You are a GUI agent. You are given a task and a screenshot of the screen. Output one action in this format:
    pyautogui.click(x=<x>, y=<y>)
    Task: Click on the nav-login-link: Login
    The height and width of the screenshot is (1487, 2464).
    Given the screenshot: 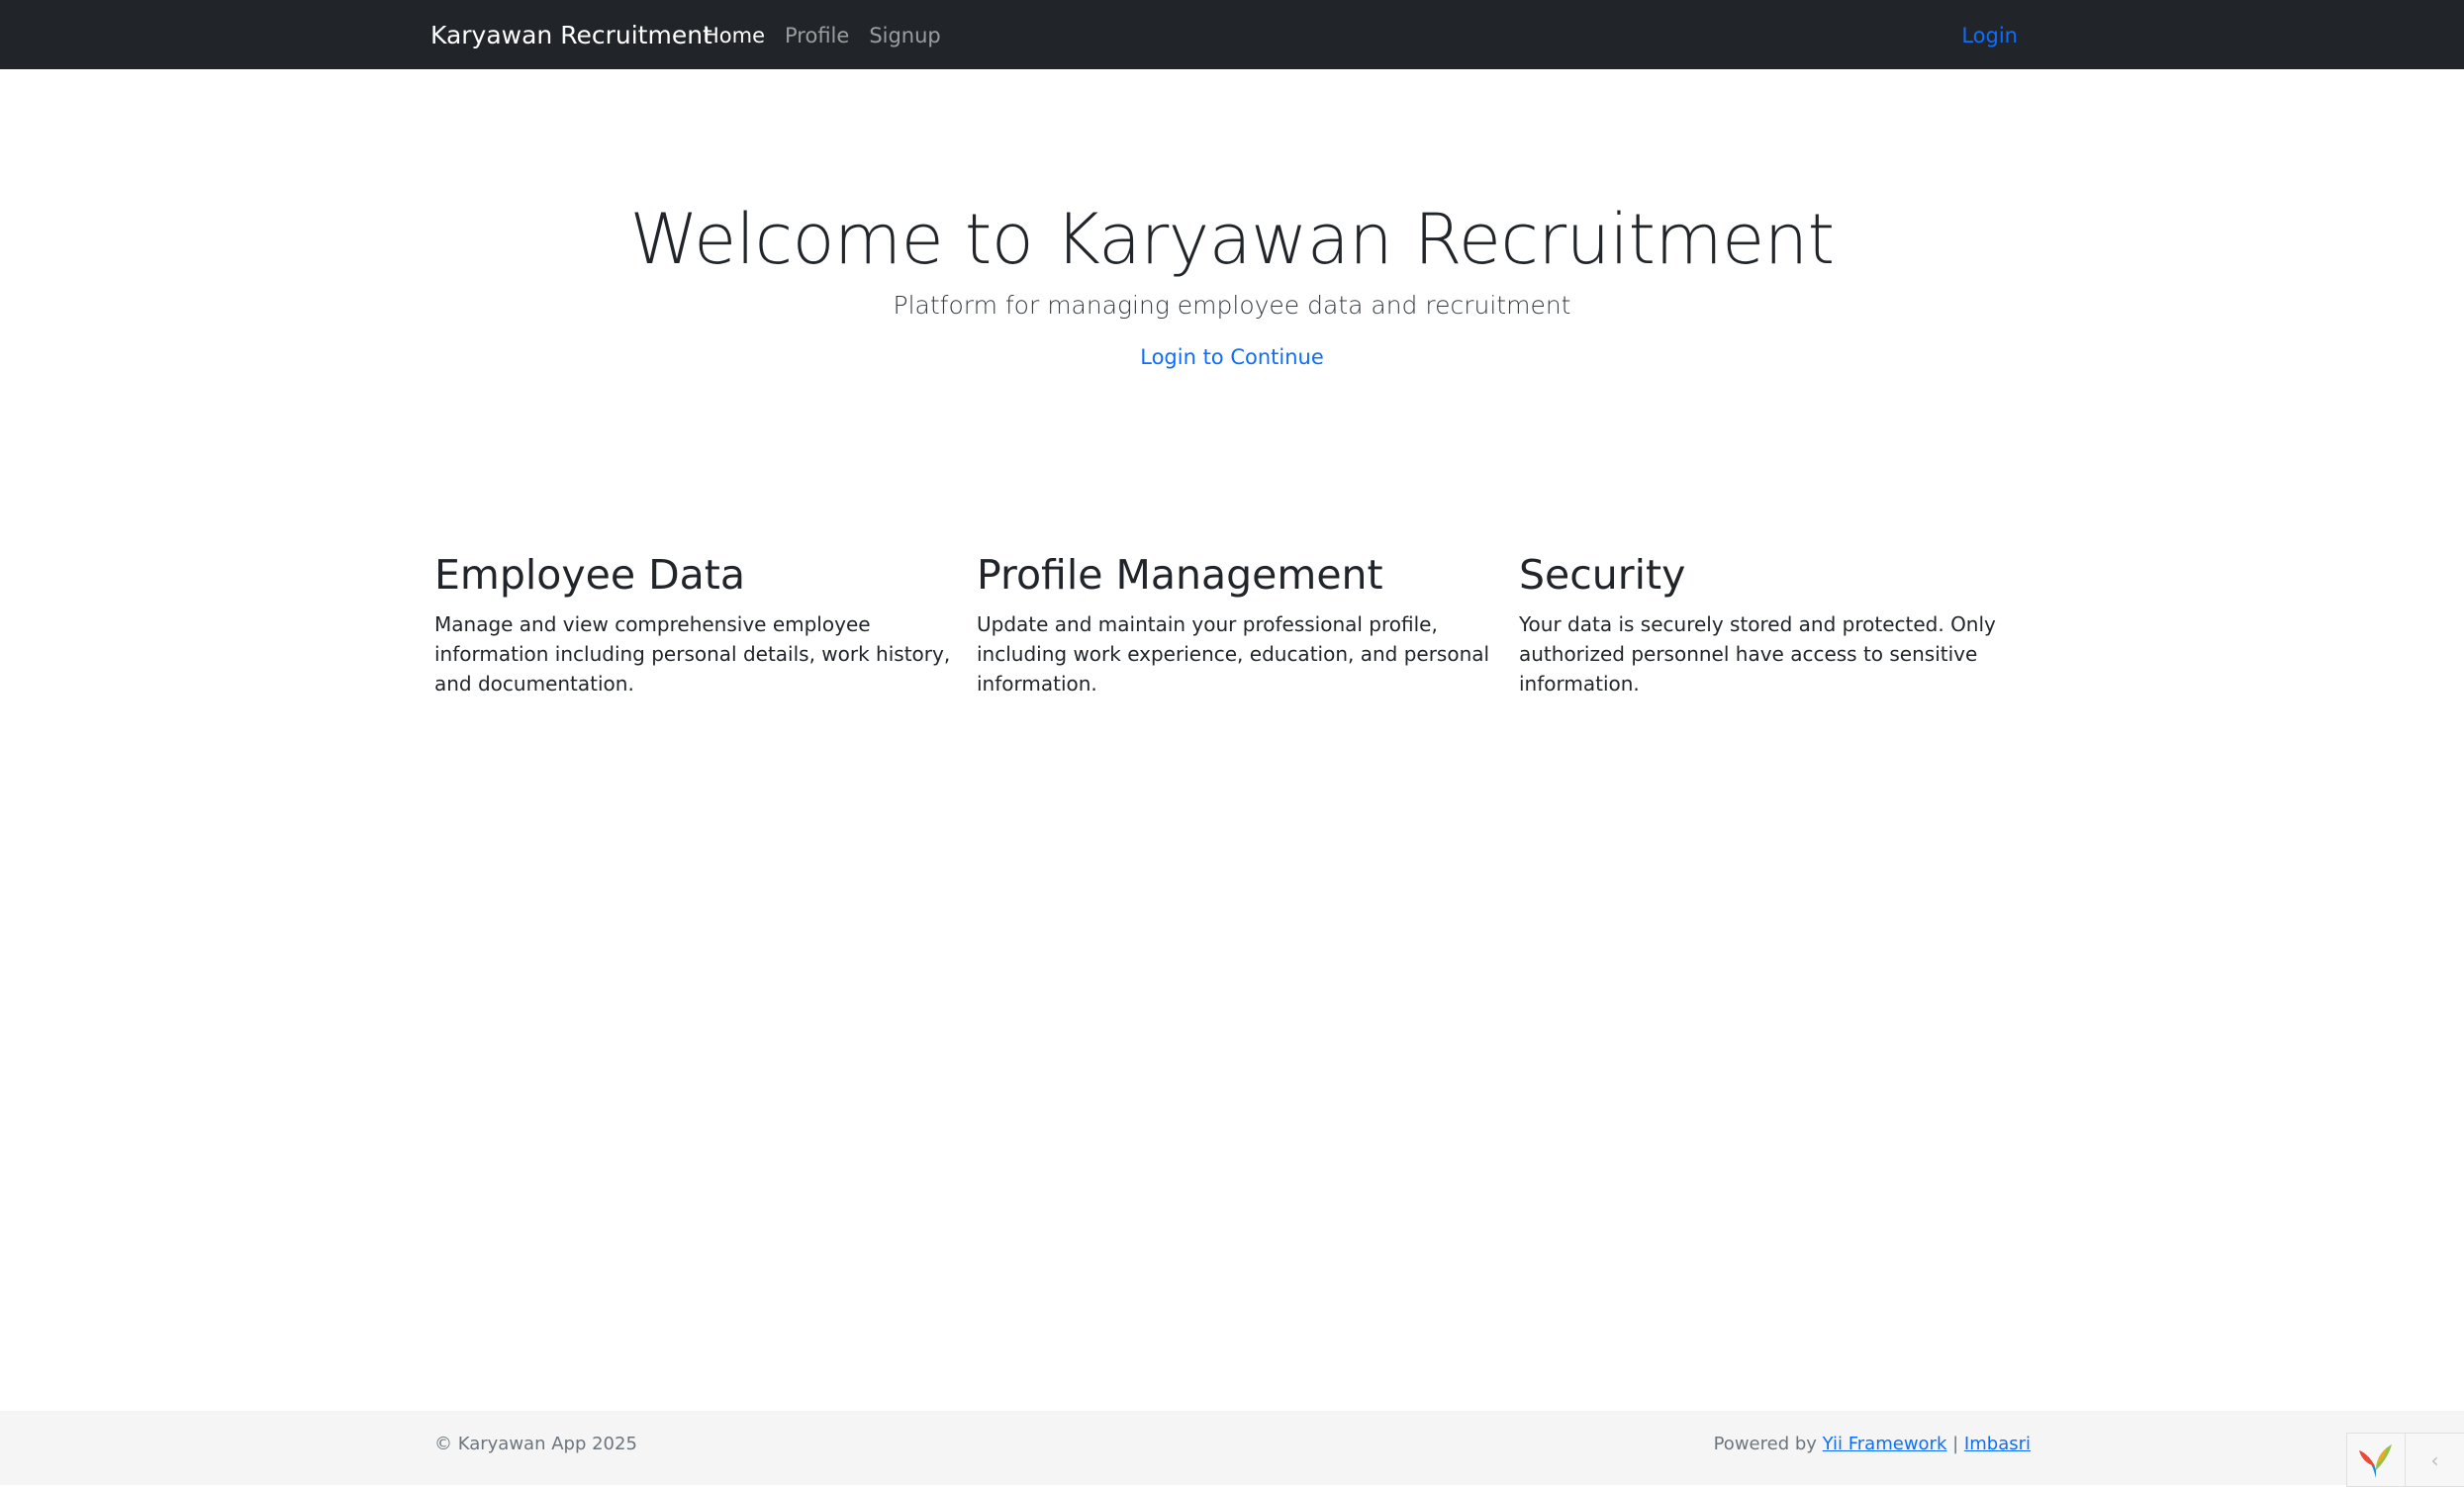 What is the action you would take?
    pyautogui.click(x=1990, y=34)
    